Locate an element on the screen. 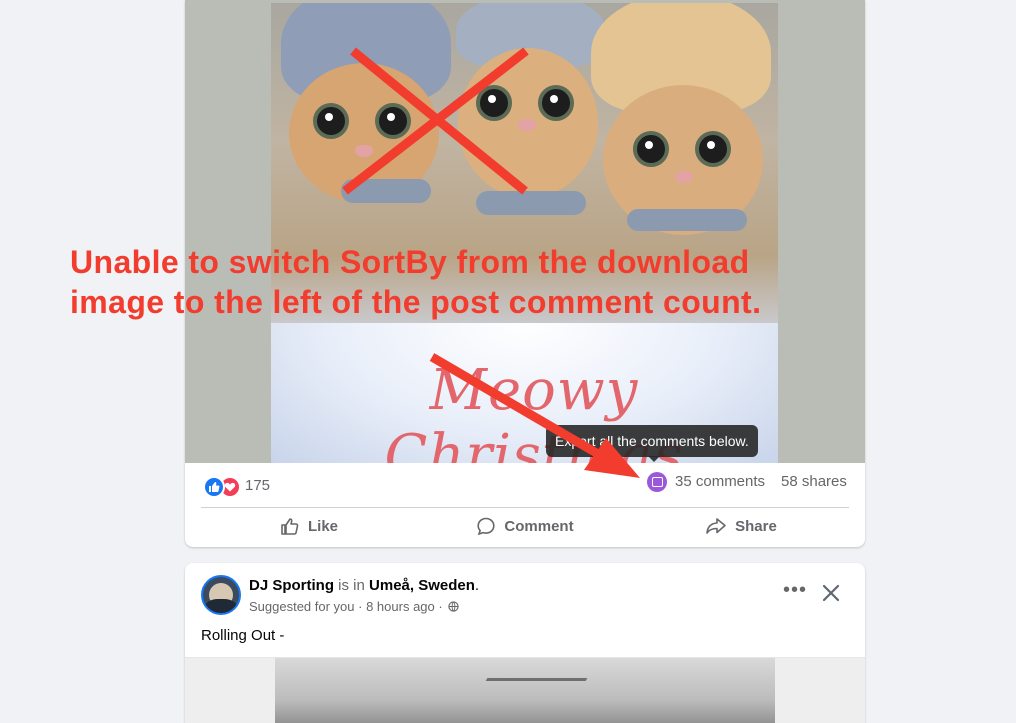 Image resolution: width=1016 pixels, height=723 pixels. share-label: Share is located at coordinates (756, 526).